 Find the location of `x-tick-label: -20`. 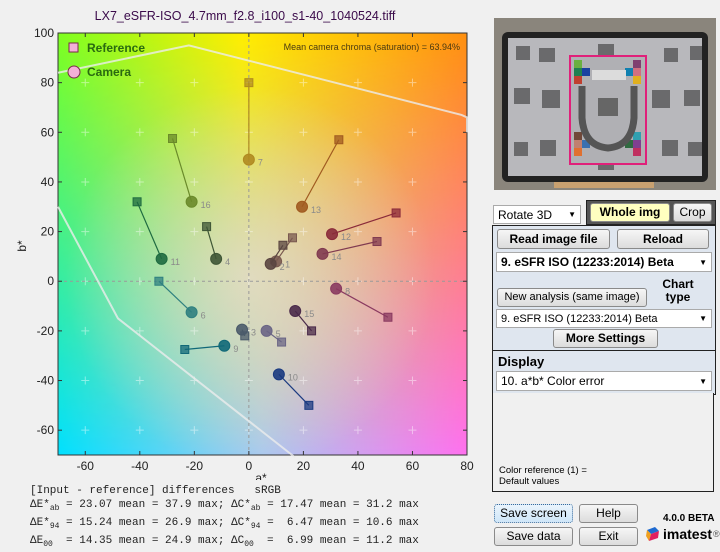

x-tick-label: -20 is located at coordinates (195, 466).